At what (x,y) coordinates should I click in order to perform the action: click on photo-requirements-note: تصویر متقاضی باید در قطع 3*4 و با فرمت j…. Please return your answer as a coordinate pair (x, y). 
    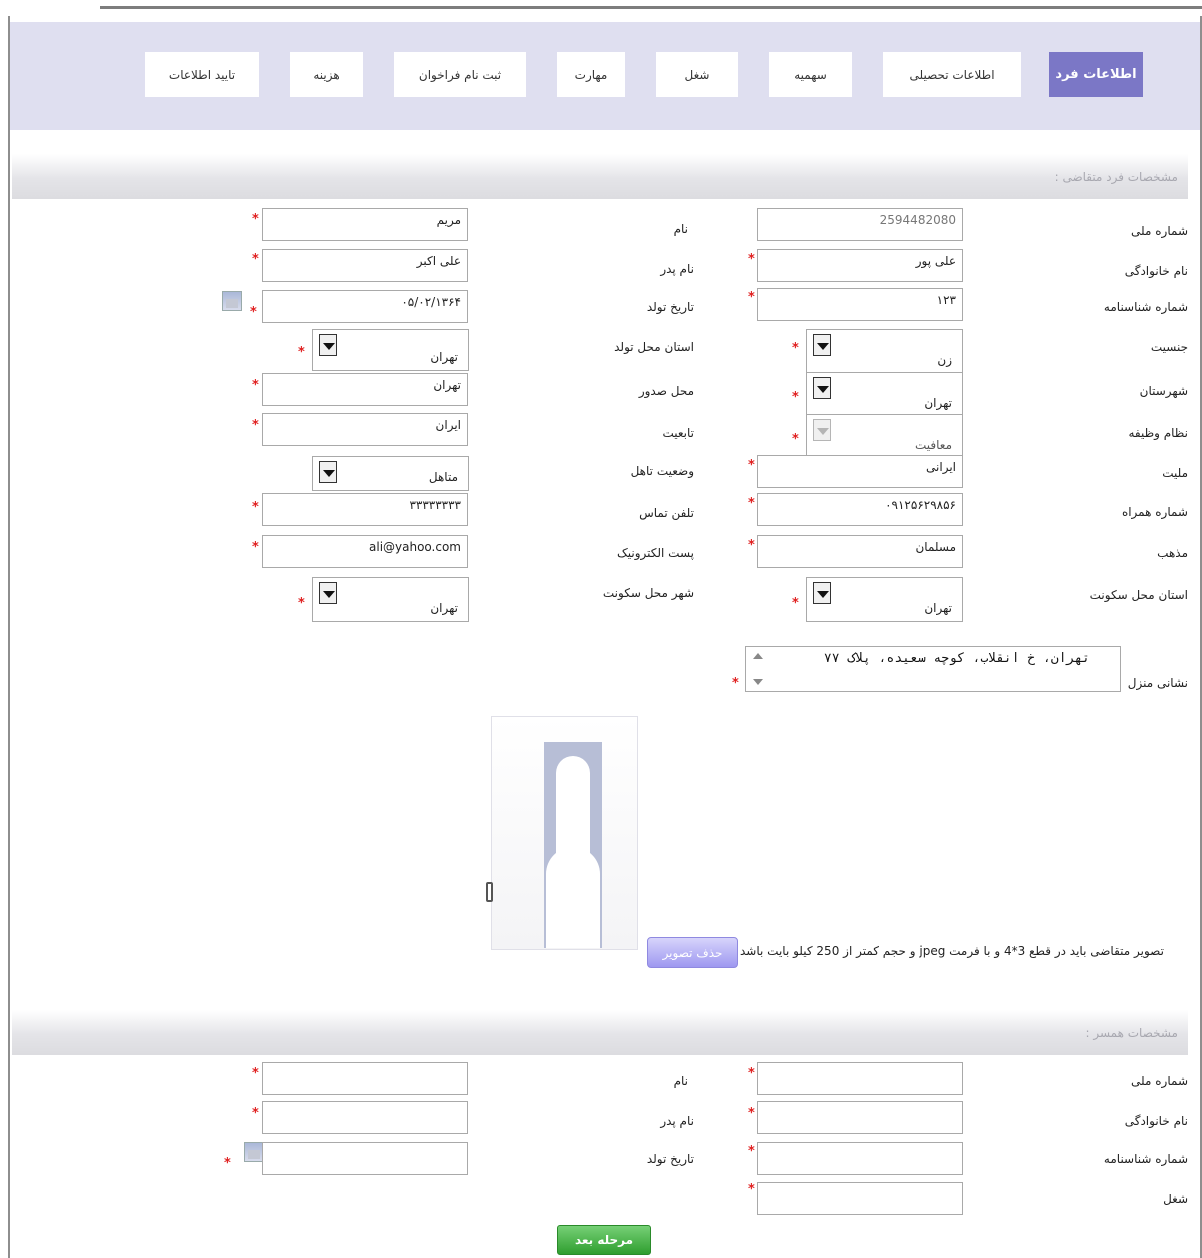
    Looking at the image, I should click on (952, 951).